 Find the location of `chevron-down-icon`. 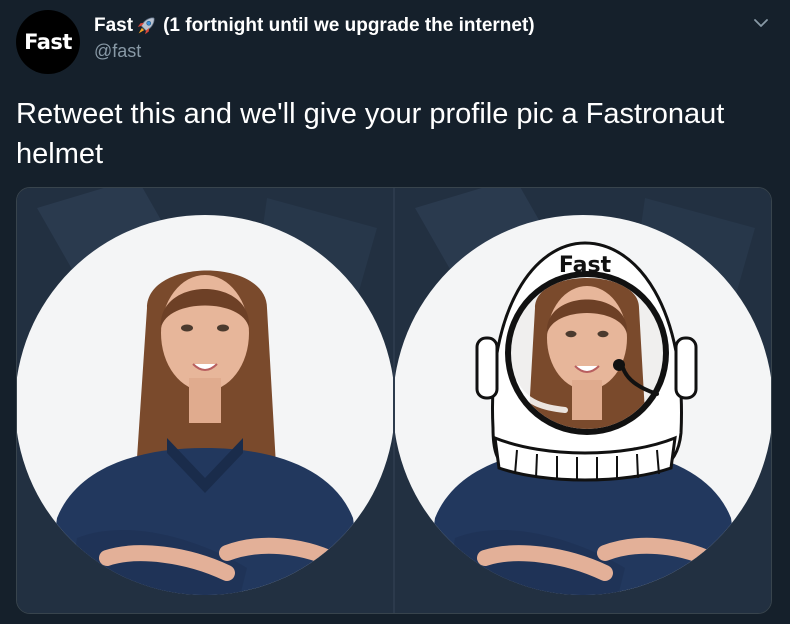

chevron-down-icon is located at coordinates (761, 23).